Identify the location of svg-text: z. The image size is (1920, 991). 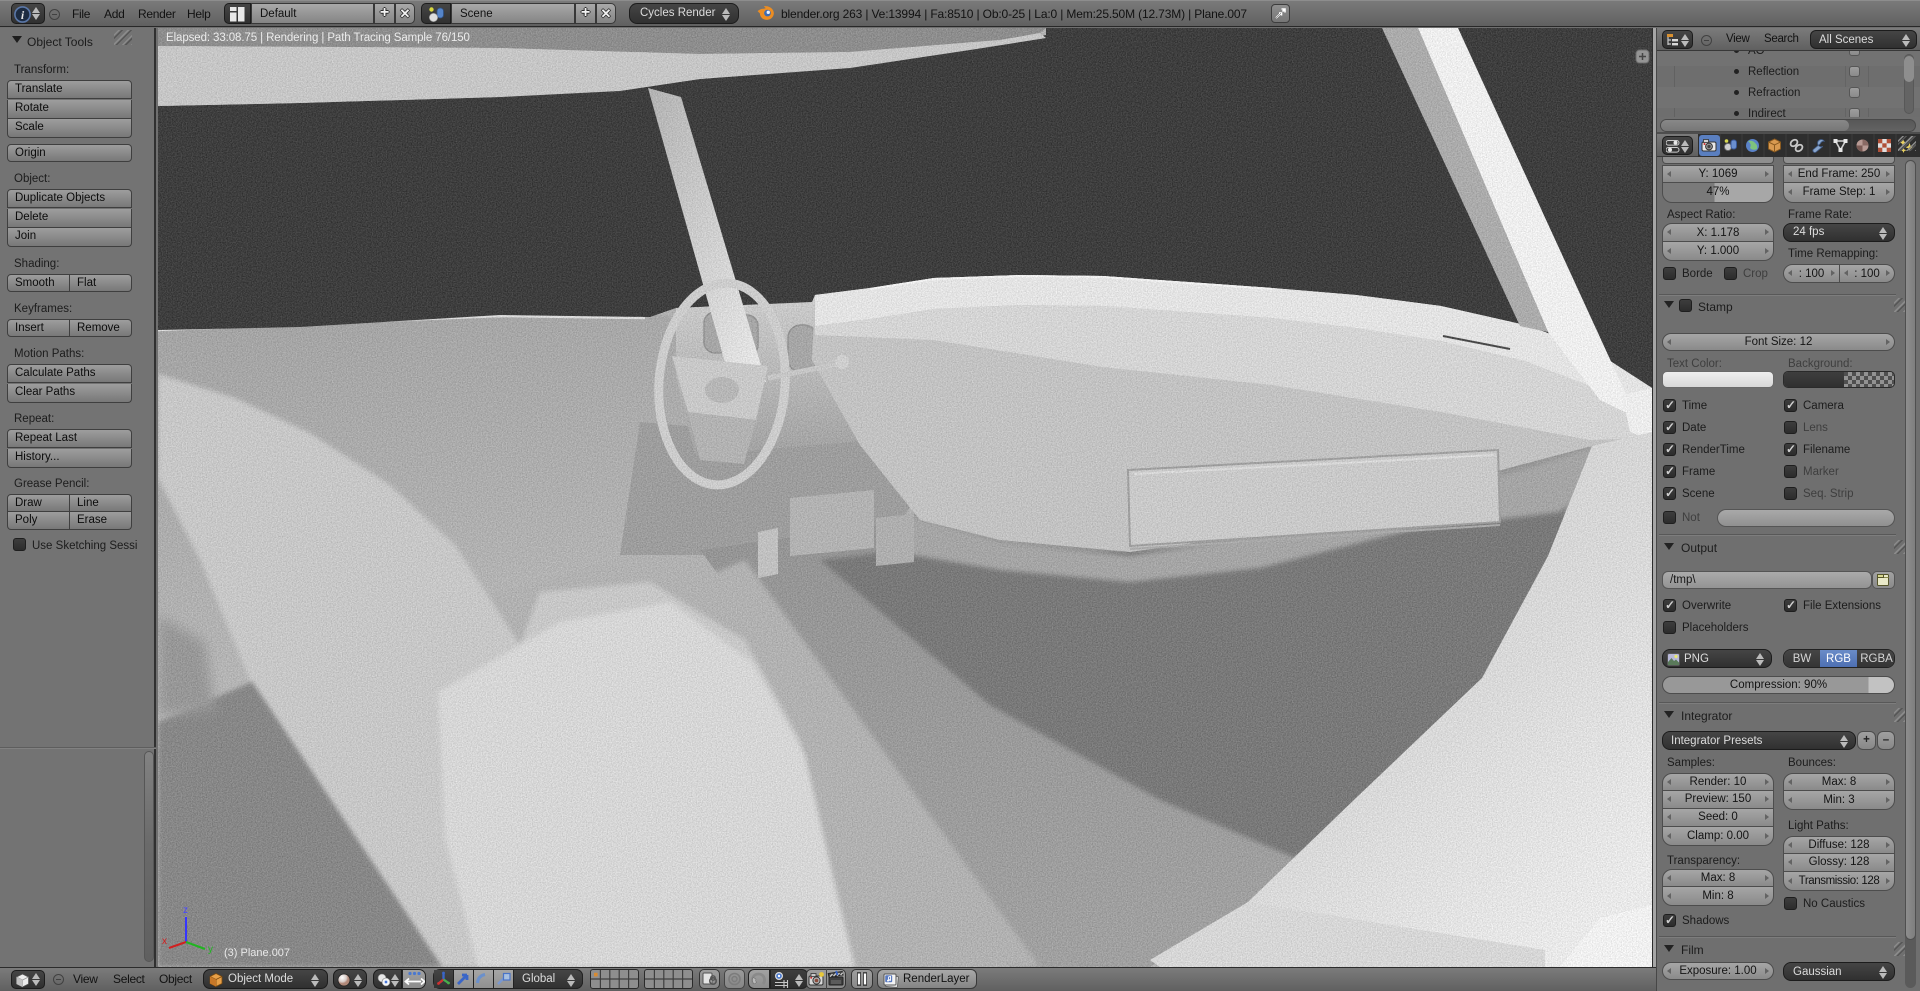
(185, 910).